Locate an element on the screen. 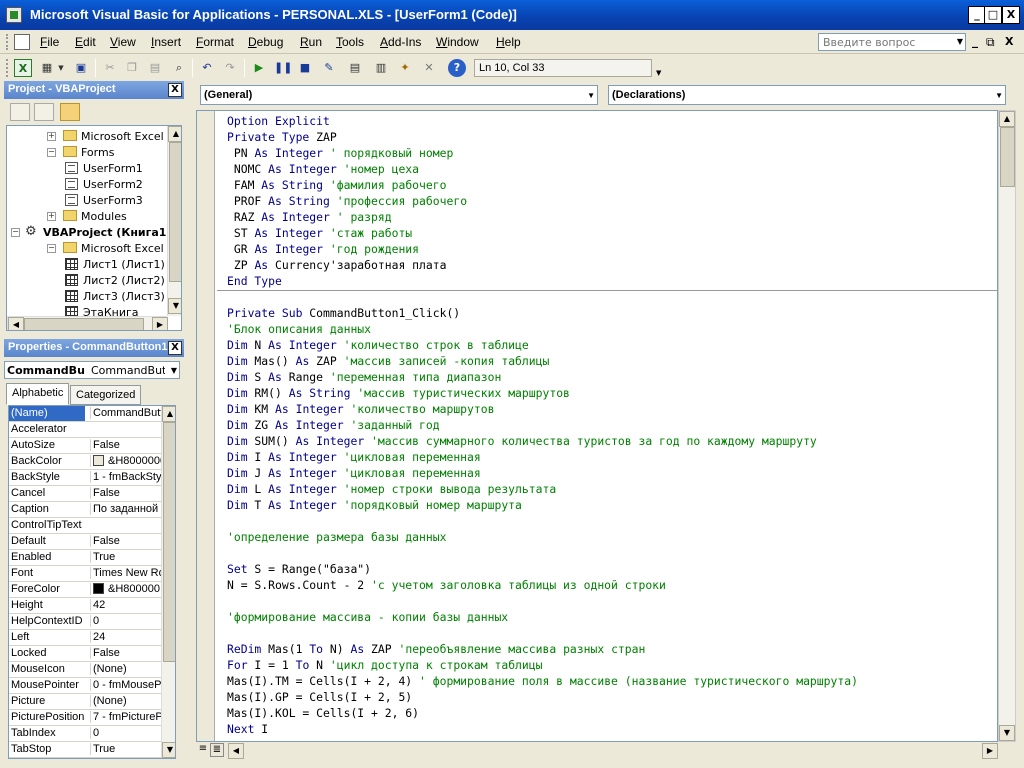 The width and height of the screenshot is (1024, 768). tree-item: + Modules is located at coordinates (87, 216).